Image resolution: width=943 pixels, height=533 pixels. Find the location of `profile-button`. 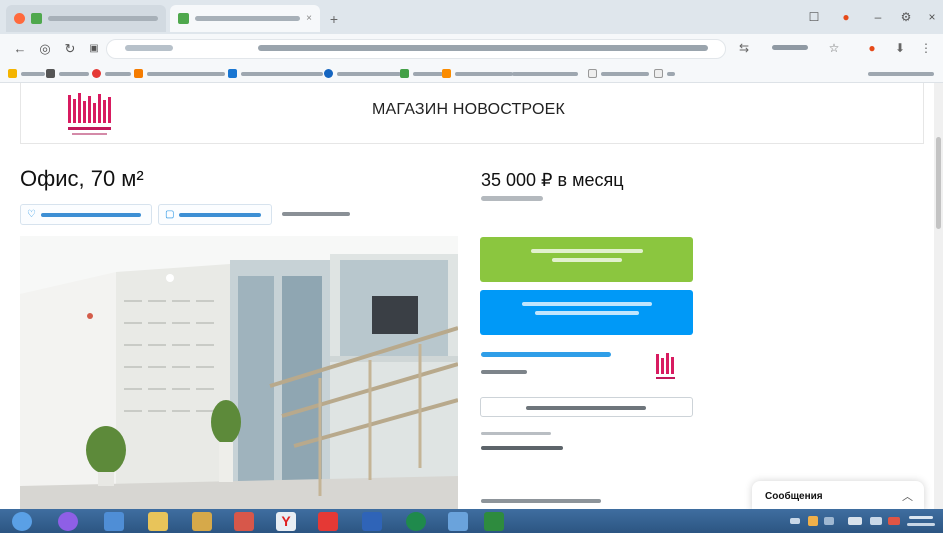

profile-button is located at coordinates (791, 48).